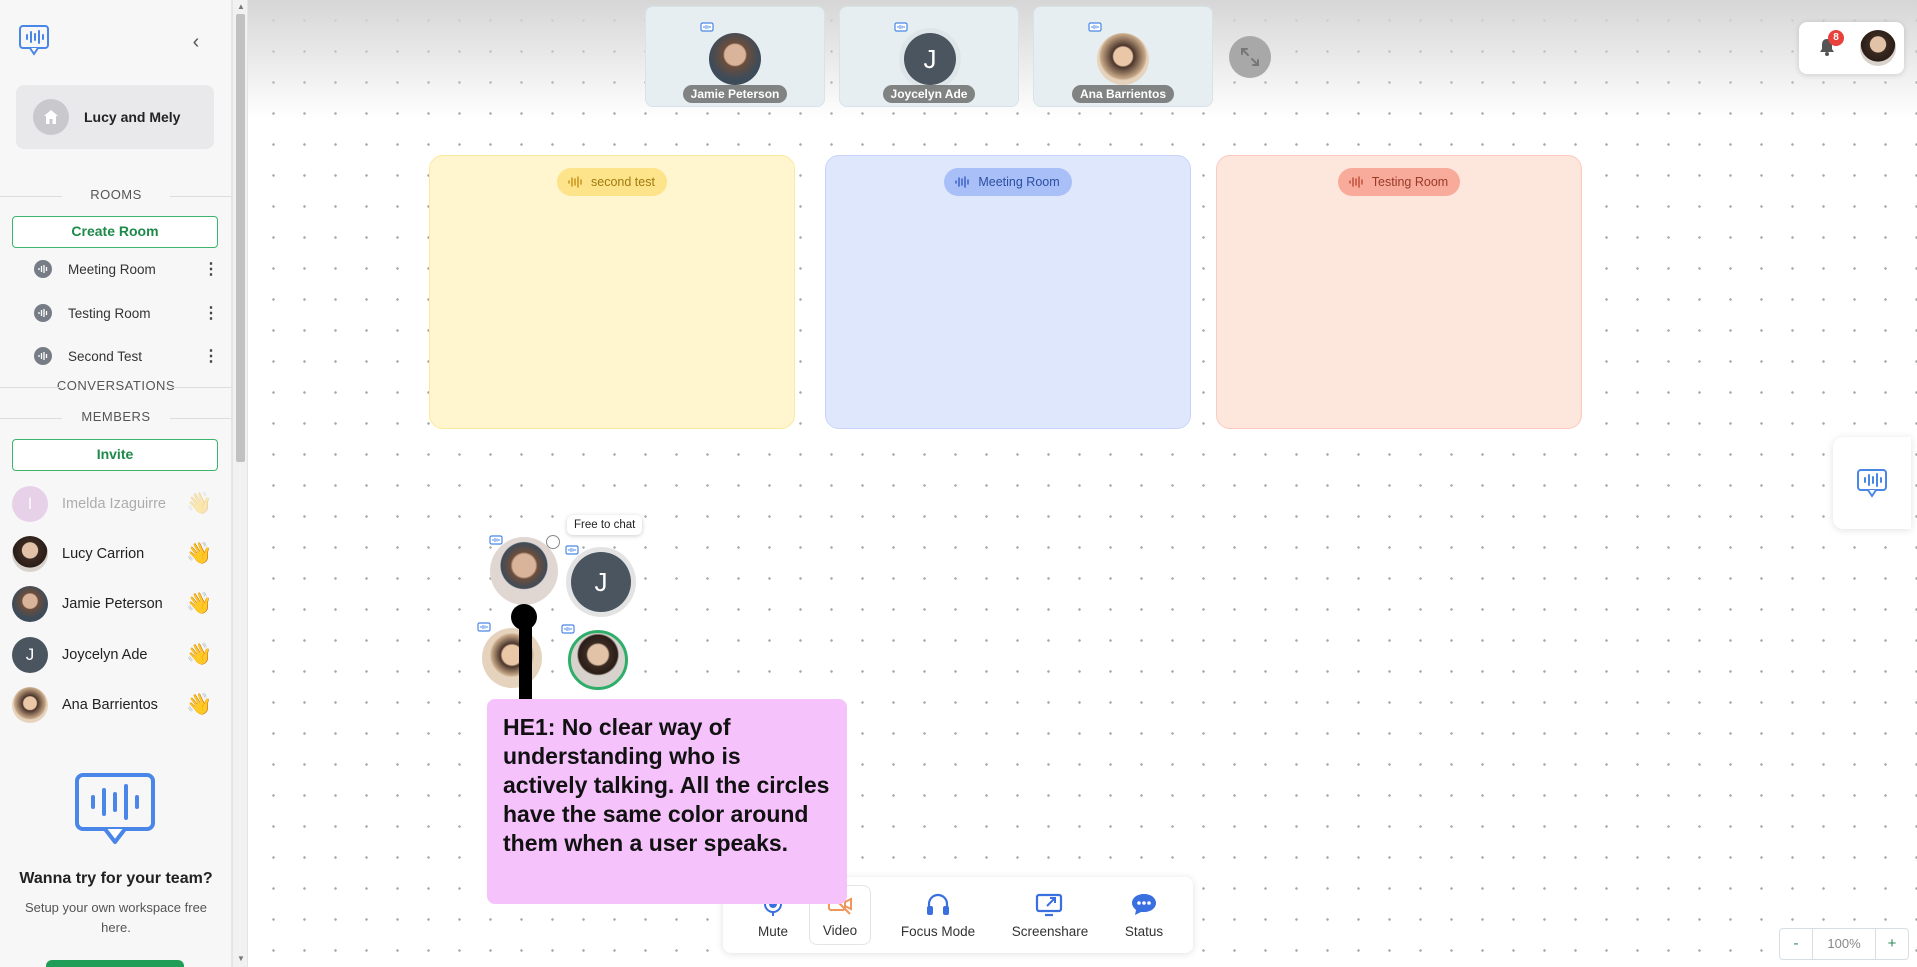  What do you see at coordinates (240, 483) in the screenshot?
I see `sidebar-scrollbar: ▲ ▼` at bounding box center [240, 483].